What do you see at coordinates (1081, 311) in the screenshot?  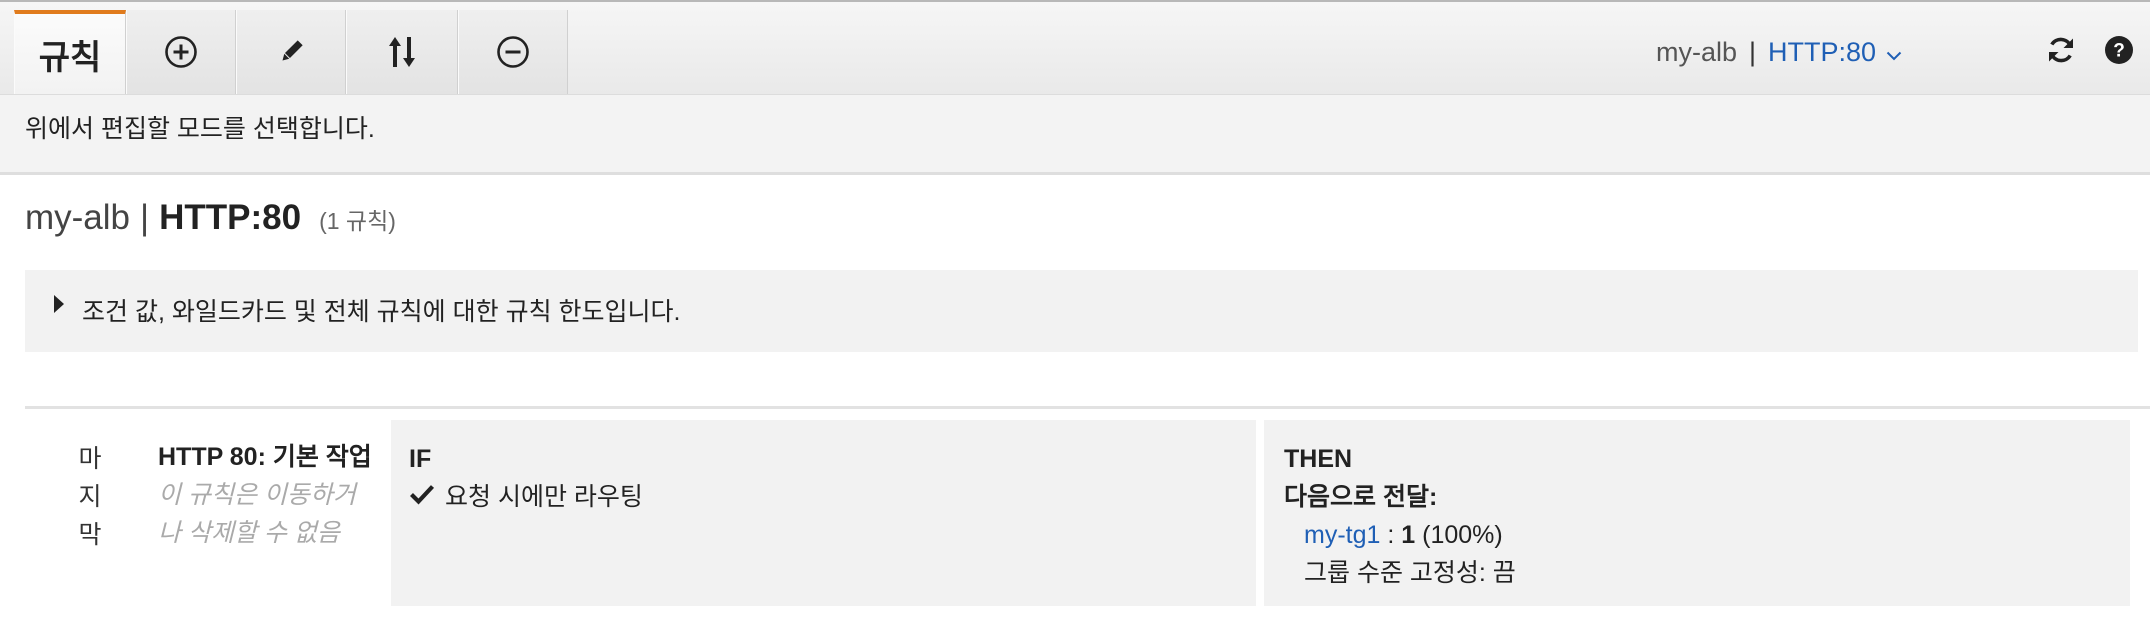 I see `rule-limits-expander: 조건 값, 와일드카드 및 전체 규칙에 대한 규칙 한도입니다.` at bounding box center [1081, 311].